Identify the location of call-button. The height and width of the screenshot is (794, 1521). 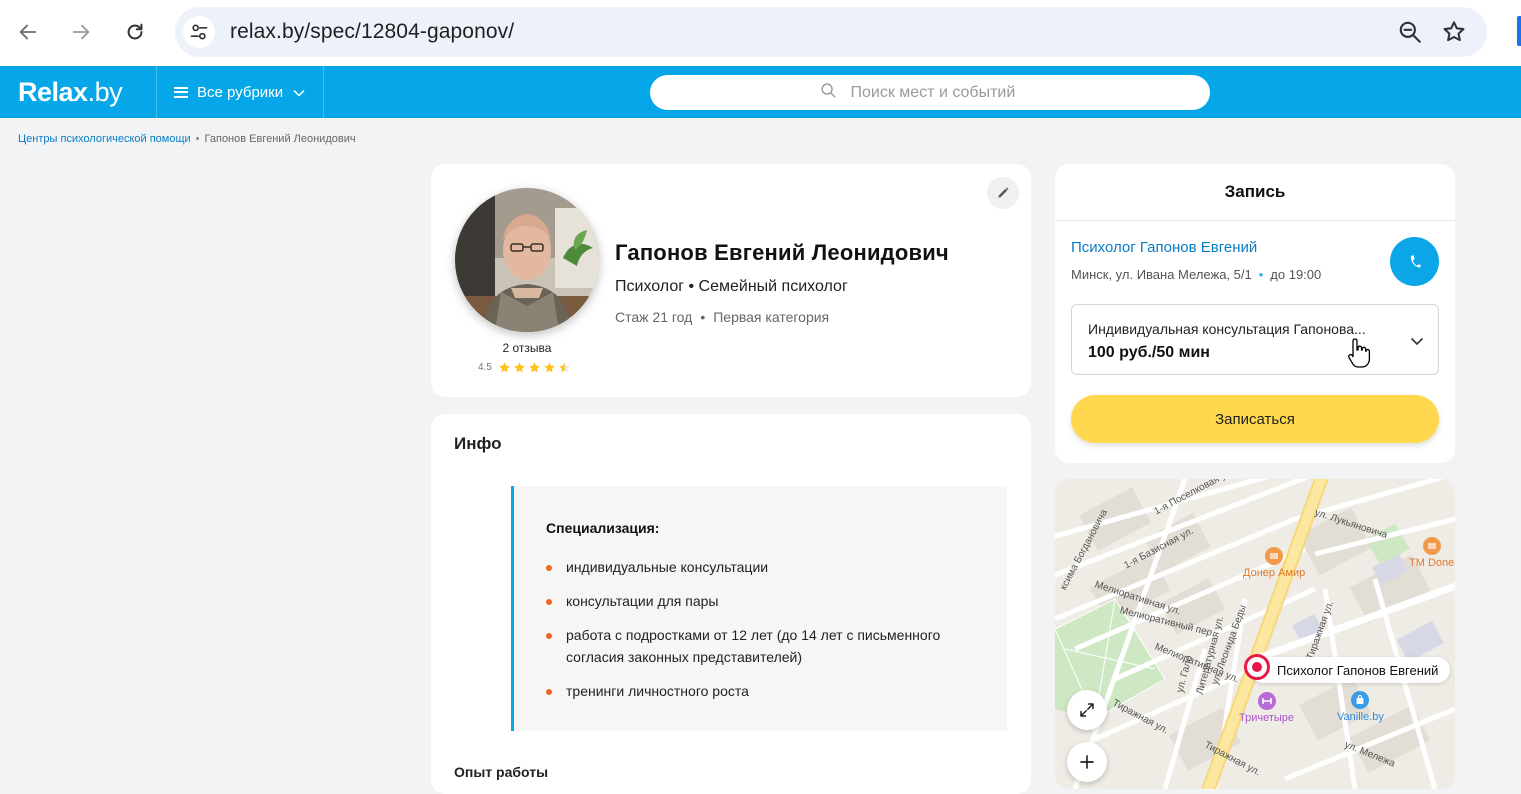
(1414, 261).